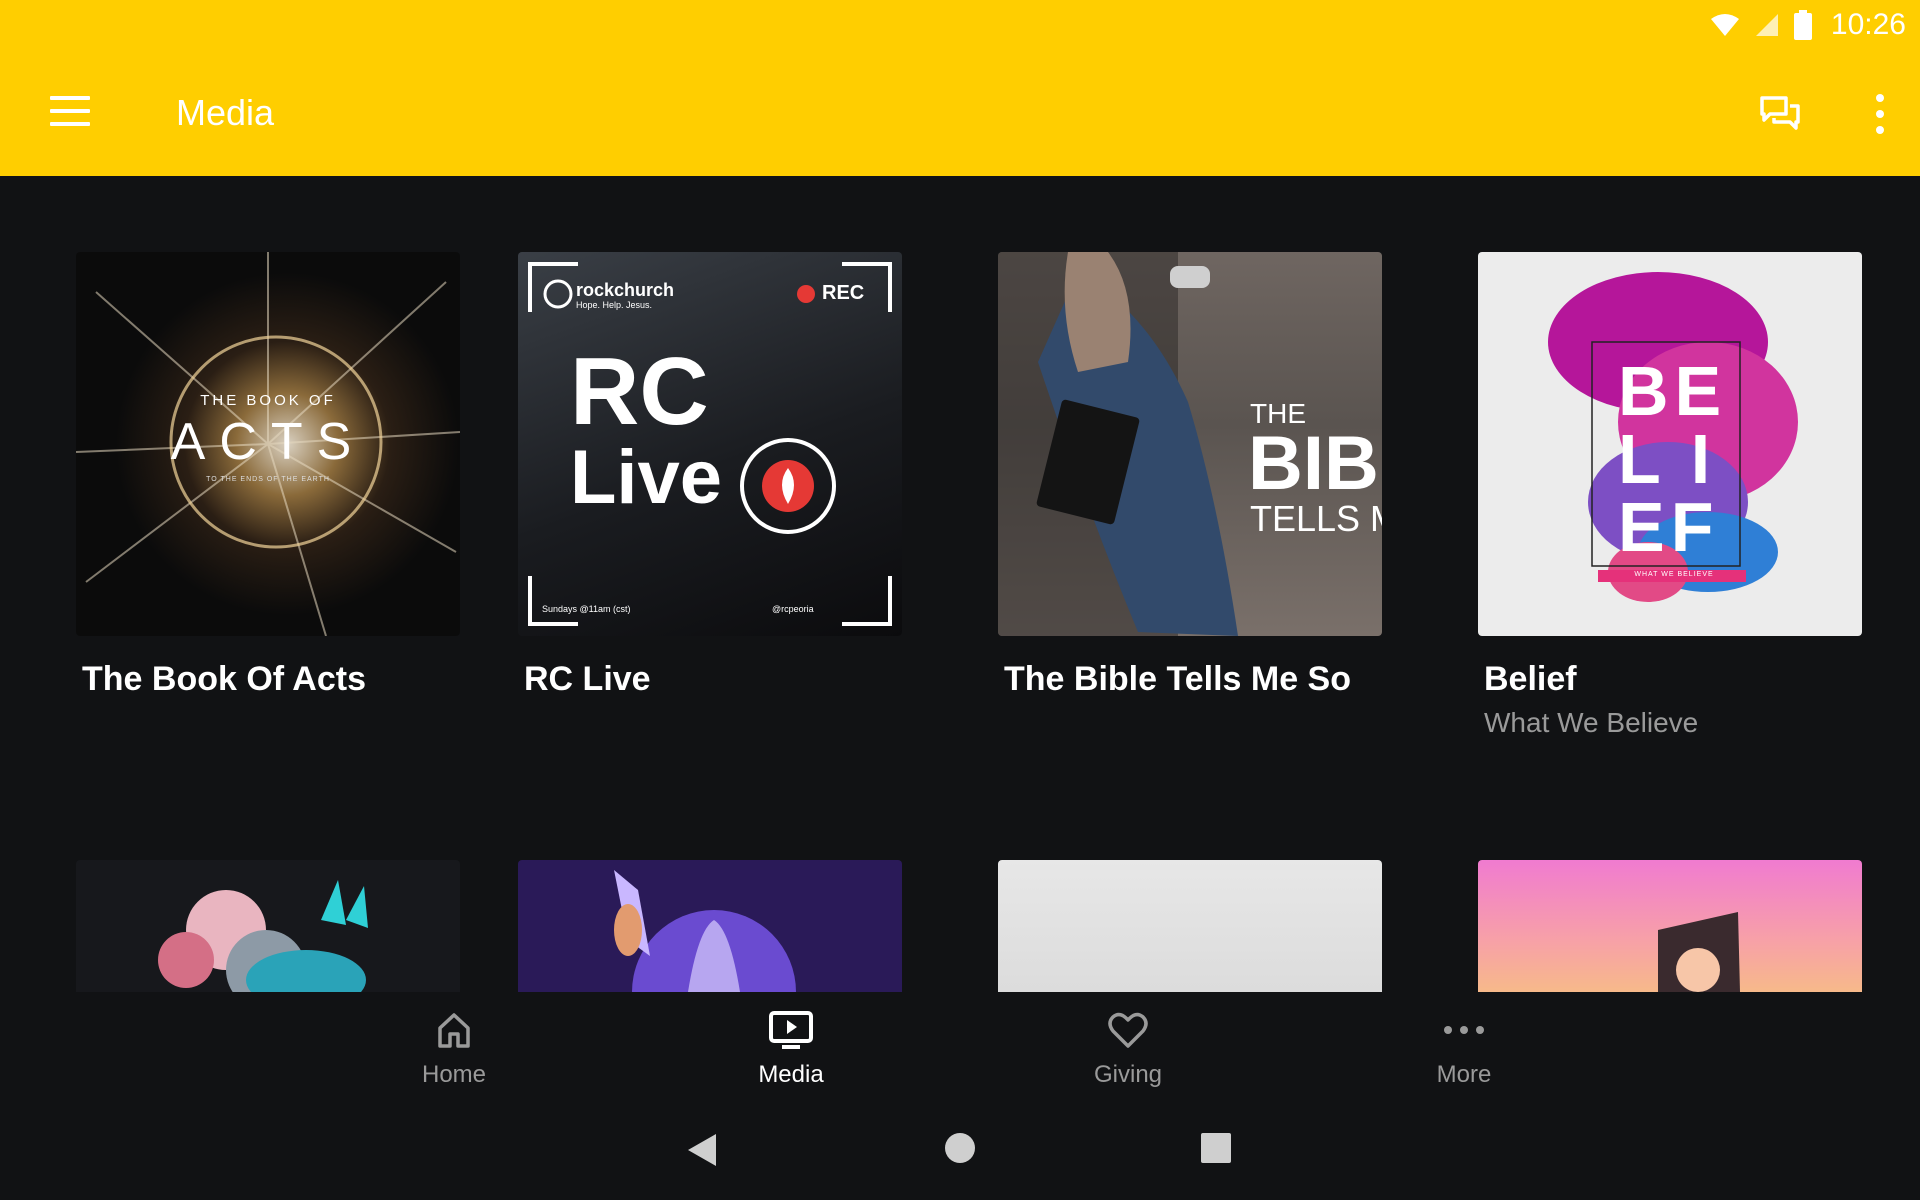 The width and height of the screenshot is (1920, 1200). Describe the element at coordinates (960, 1046) in the screenshot. I see `bottom-navigation: Home Media Giving More` at that location.